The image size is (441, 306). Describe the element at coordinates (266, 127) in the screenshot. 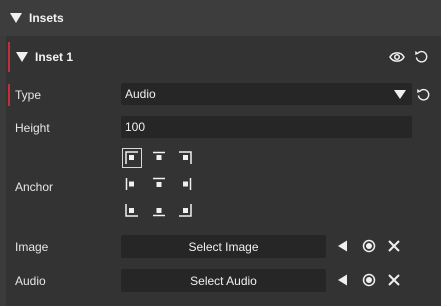

I see `height-input: 100` at that location.